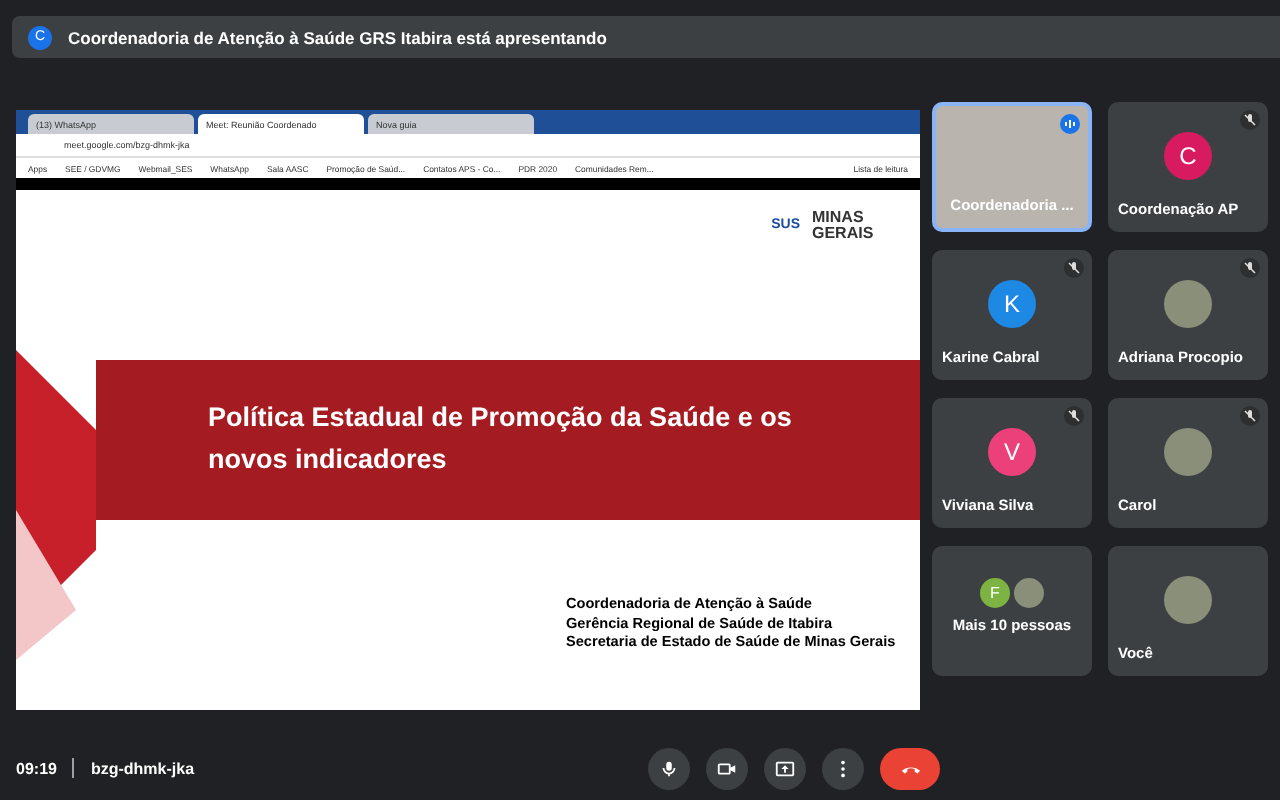 The image size is (1280, 800). What do you see at coordinates (36, 768) in the screenshot?
I see `clock-time: 09:19` at bounding box center [36, 768].